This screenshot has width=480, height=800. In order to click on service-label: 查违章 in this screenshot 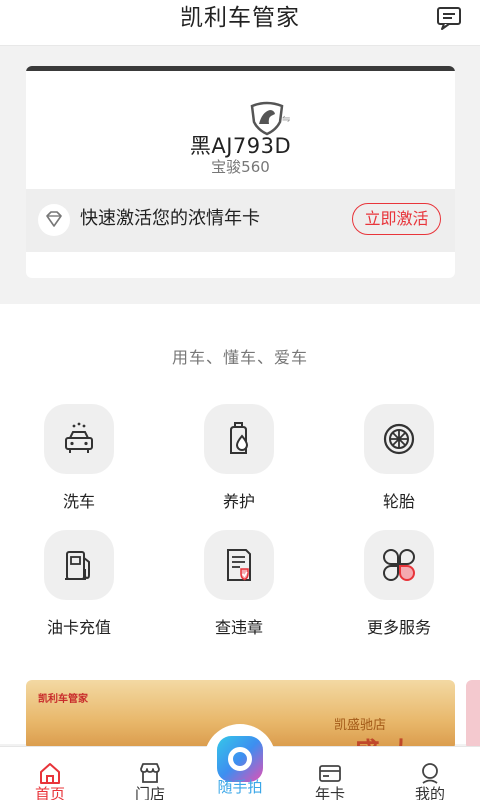, I will do `click(238, 627)`.